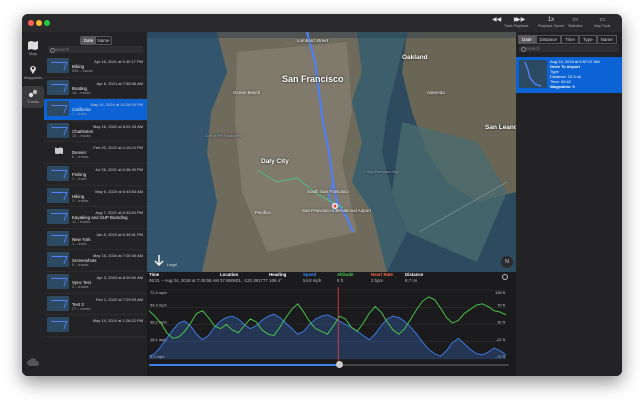 The width and height of the screenshot is (643, 402). Describe the element at coordinates (95, 49) in the screenshot. I see `list-search-input: Search` at that location.